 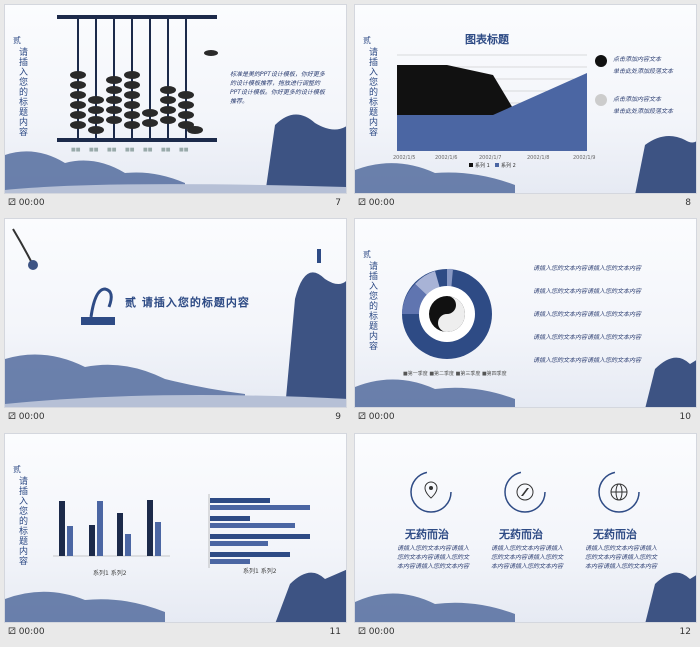 What do you see at coordinates (619, 492) in the screenshot?
I see `globe-icon` at bounding box center [619, 492].